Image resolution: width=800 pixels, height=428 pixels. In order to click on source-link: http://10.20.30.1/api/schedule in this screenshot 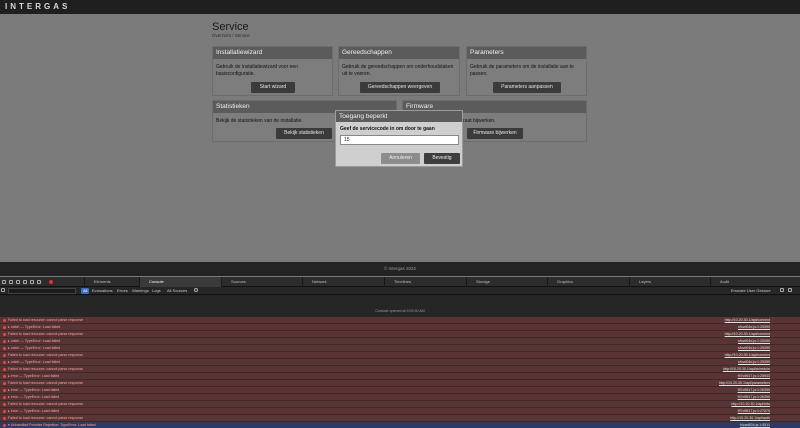, I will do `click(746, 369)`.